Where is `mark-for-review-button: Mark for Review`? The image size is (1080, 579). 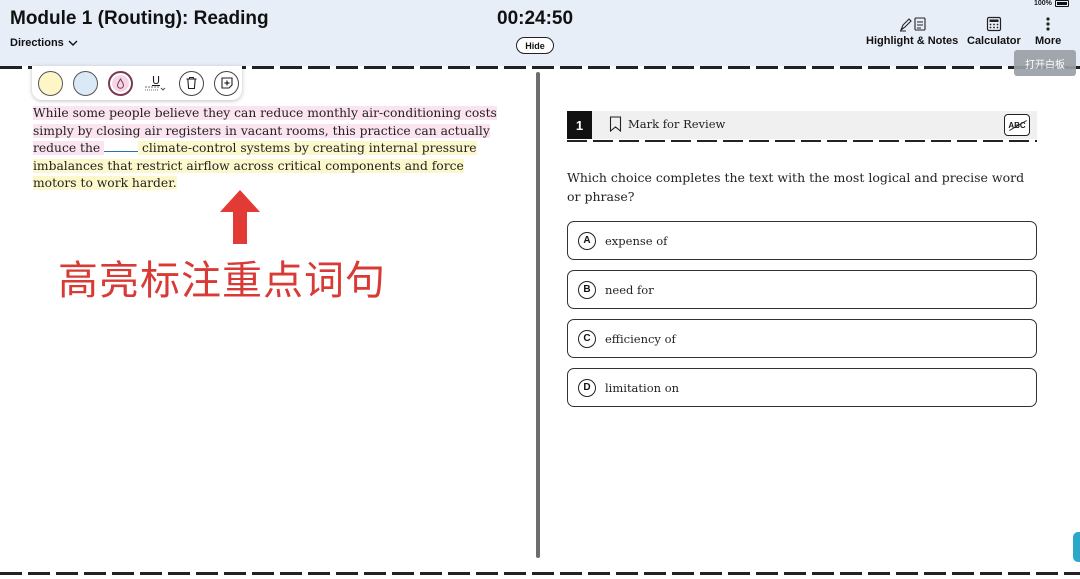 mark-for-review-button: Mark for Review is located at coordinates (667, 124).